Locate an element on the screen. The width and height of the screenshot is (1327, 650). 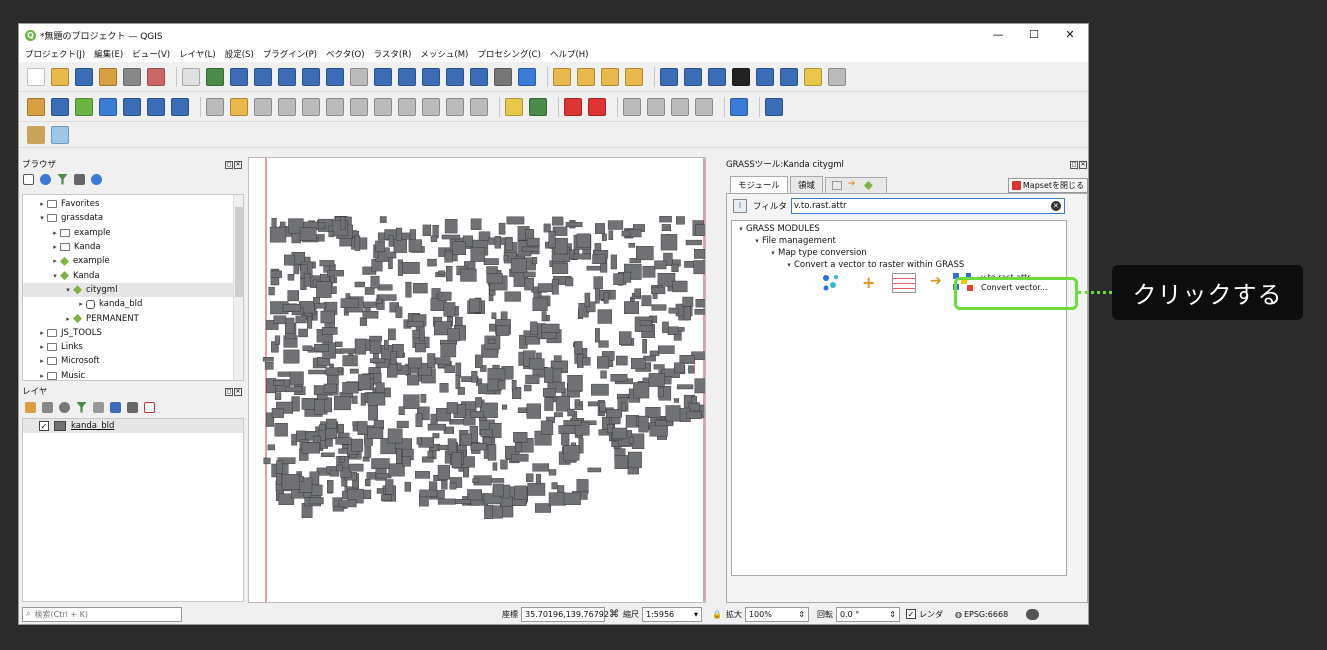
grass-tools-icon is located at coordinates (36, 134).